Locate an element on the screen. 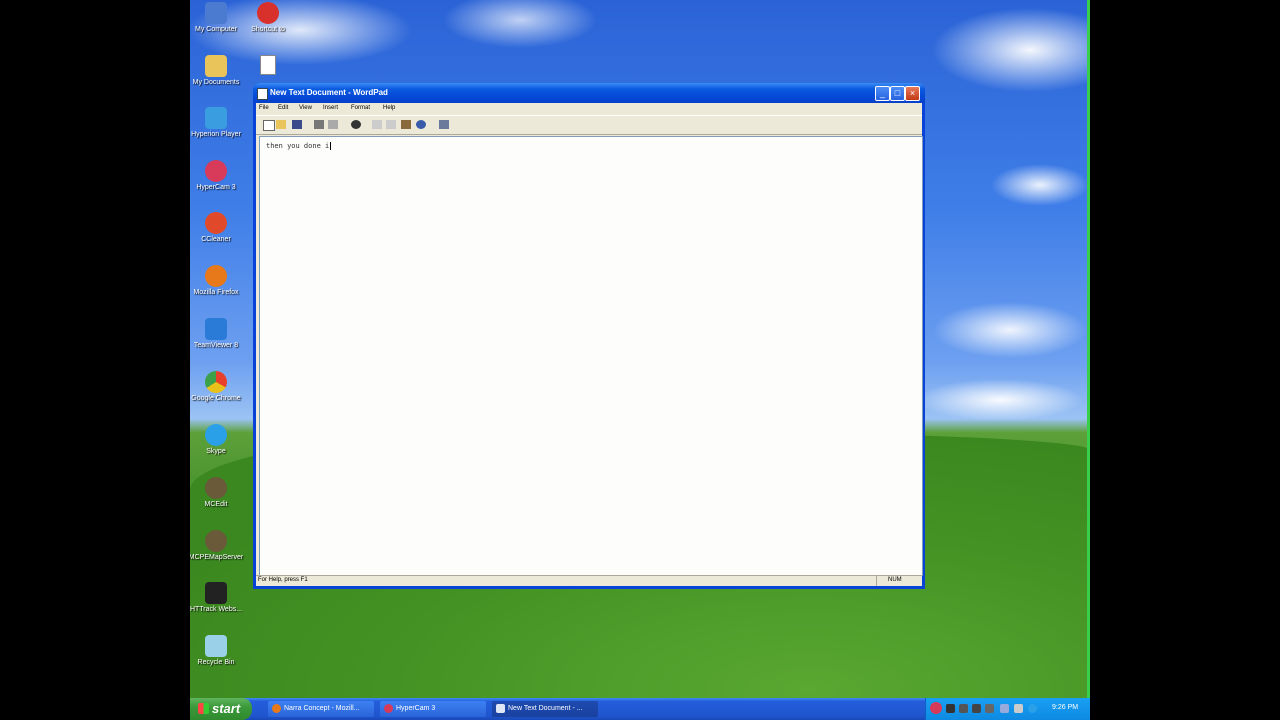 This screenshot has width=1280, height=720. desktop-icon-label: Google Chrome is located at coordinates (216, 398).